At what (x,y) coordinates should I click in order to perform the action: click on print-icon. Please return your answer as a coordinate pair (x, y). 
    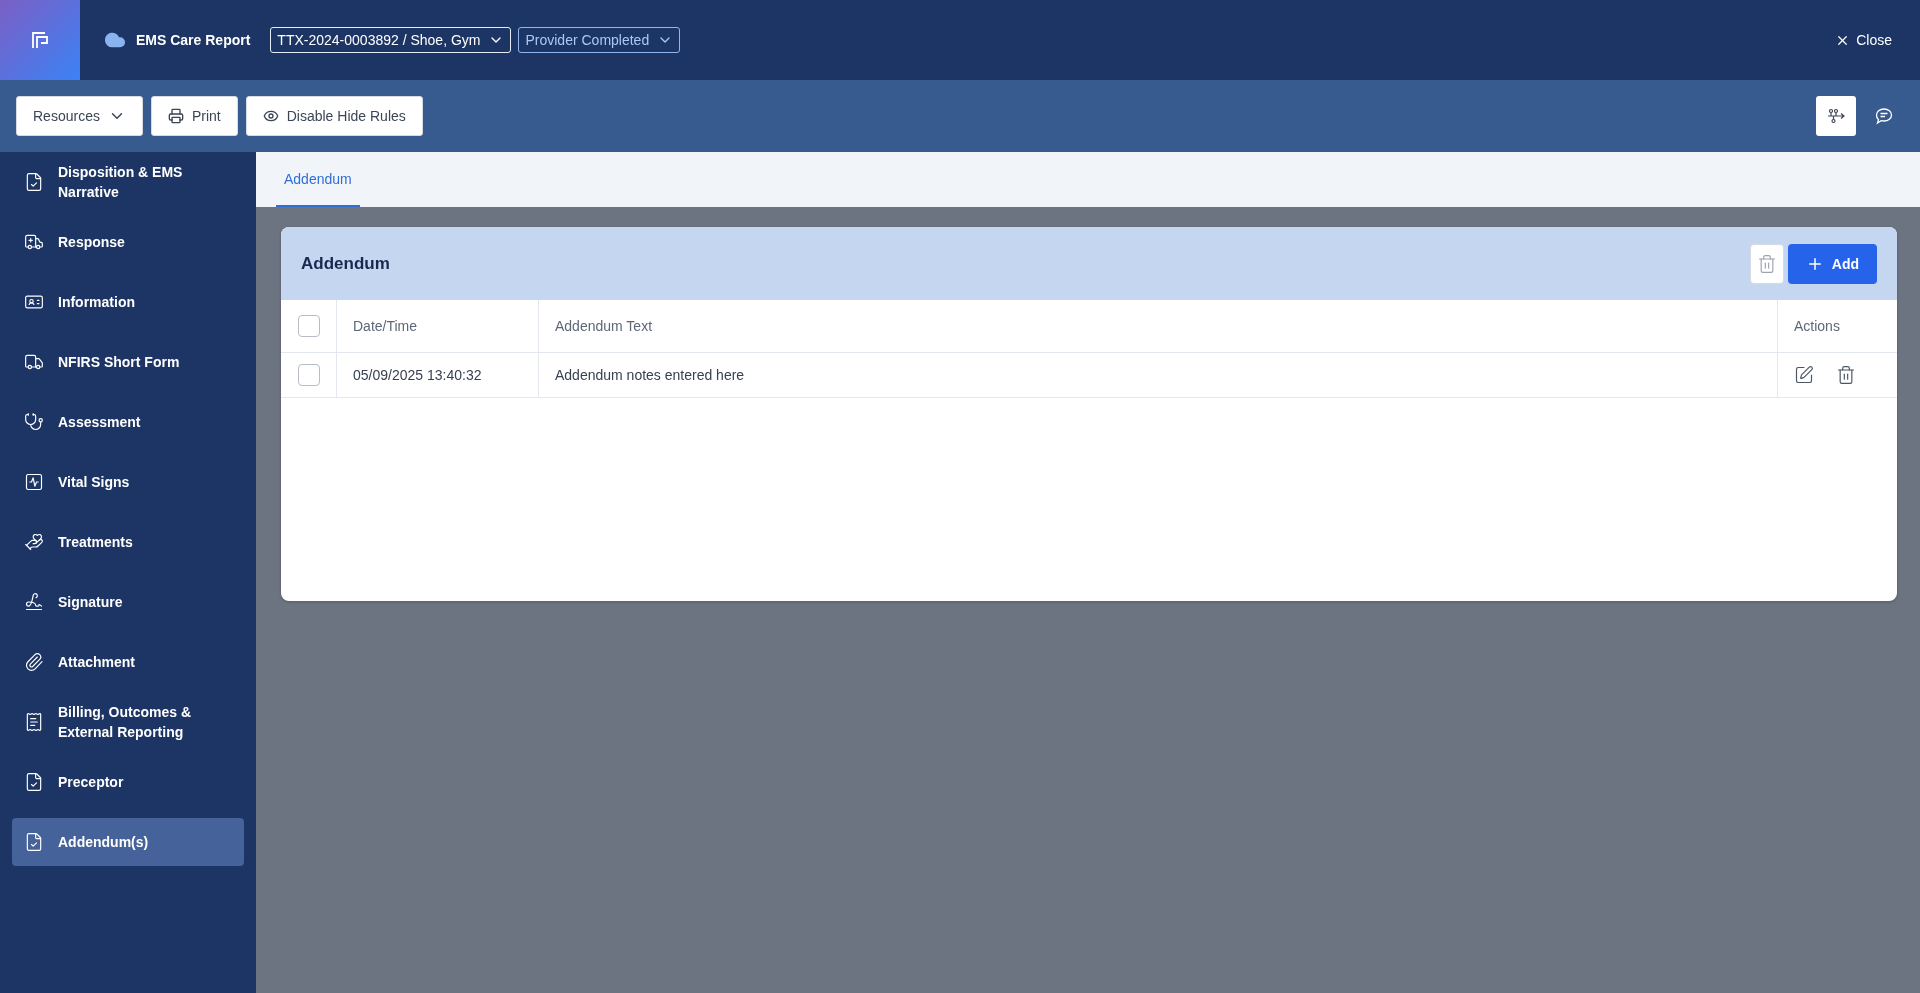
    Looking at the image, I should click on (175, 116).